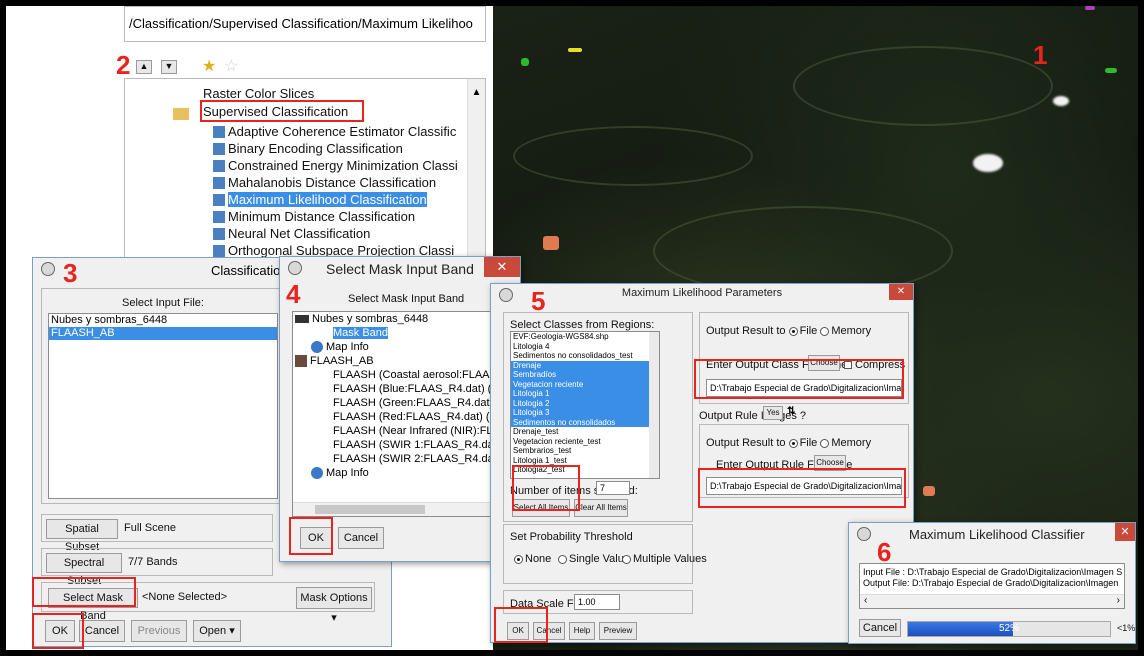 The image size is (1144, 656). Describe the element at coordinates (1126, 628) in the screenshot. I see `progress-right-label: <1%` at that location.